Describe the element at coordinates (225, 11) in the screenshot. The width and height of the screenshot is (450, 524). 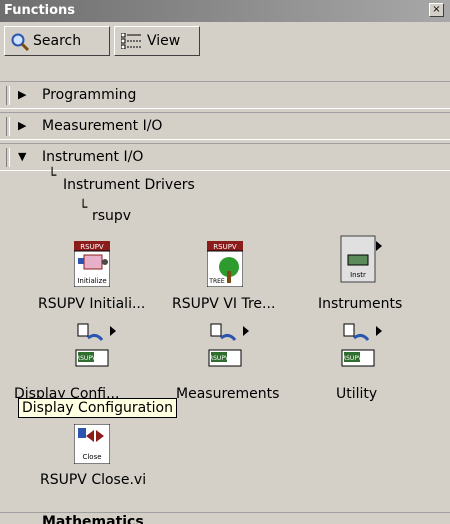
I see `palette-titlebar: Functions ×` at that location.